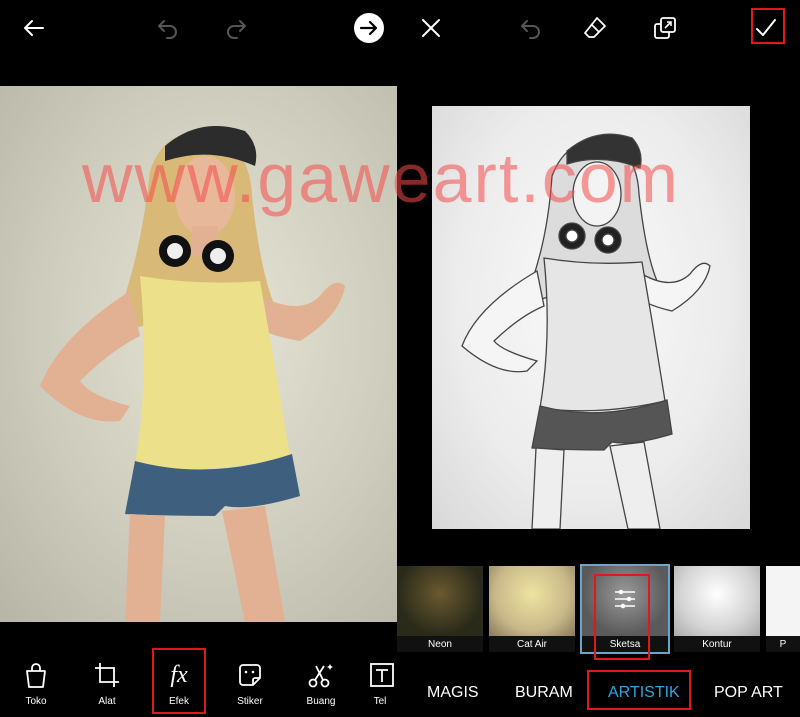 The height and width of the screenshot is (717, 800). Describe the element at coordinates (198, 28) in the screenshot. I see `left-top-toolbar` at that location.